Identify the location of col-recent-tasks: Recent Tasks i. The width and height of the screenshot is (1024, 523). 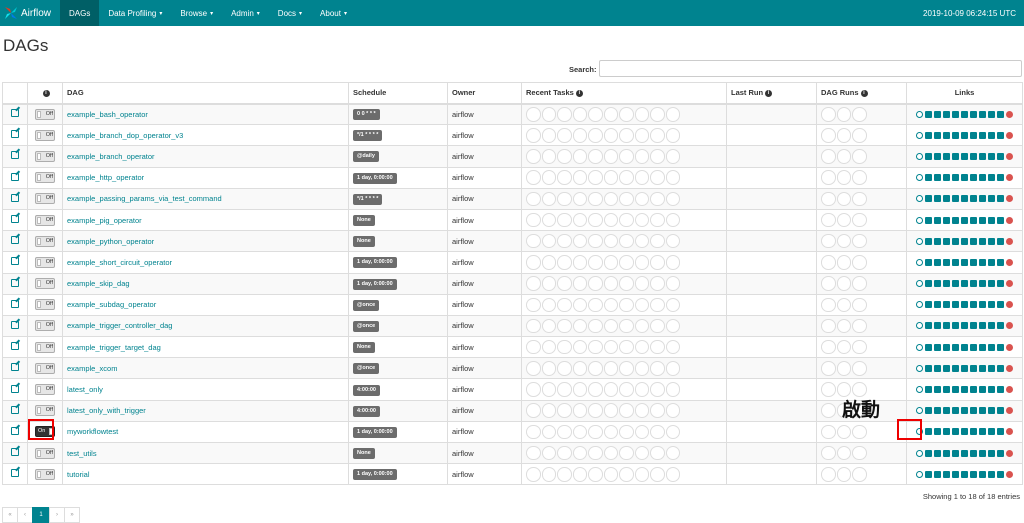
(624, 93).